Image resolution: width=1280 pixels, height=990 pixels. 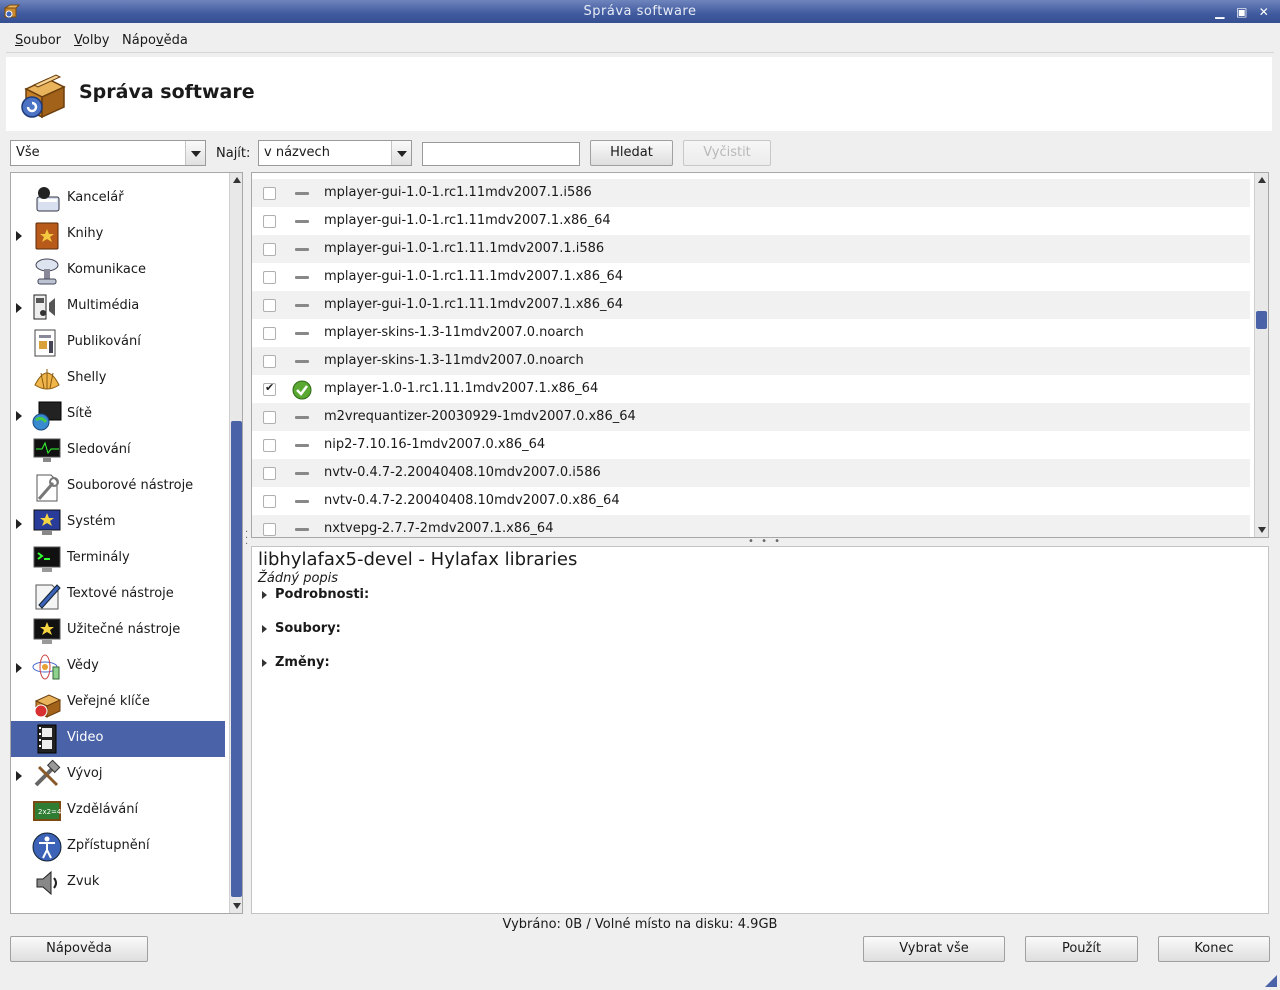 I want to click on group-select: Vše, so click(x=108, y=153).